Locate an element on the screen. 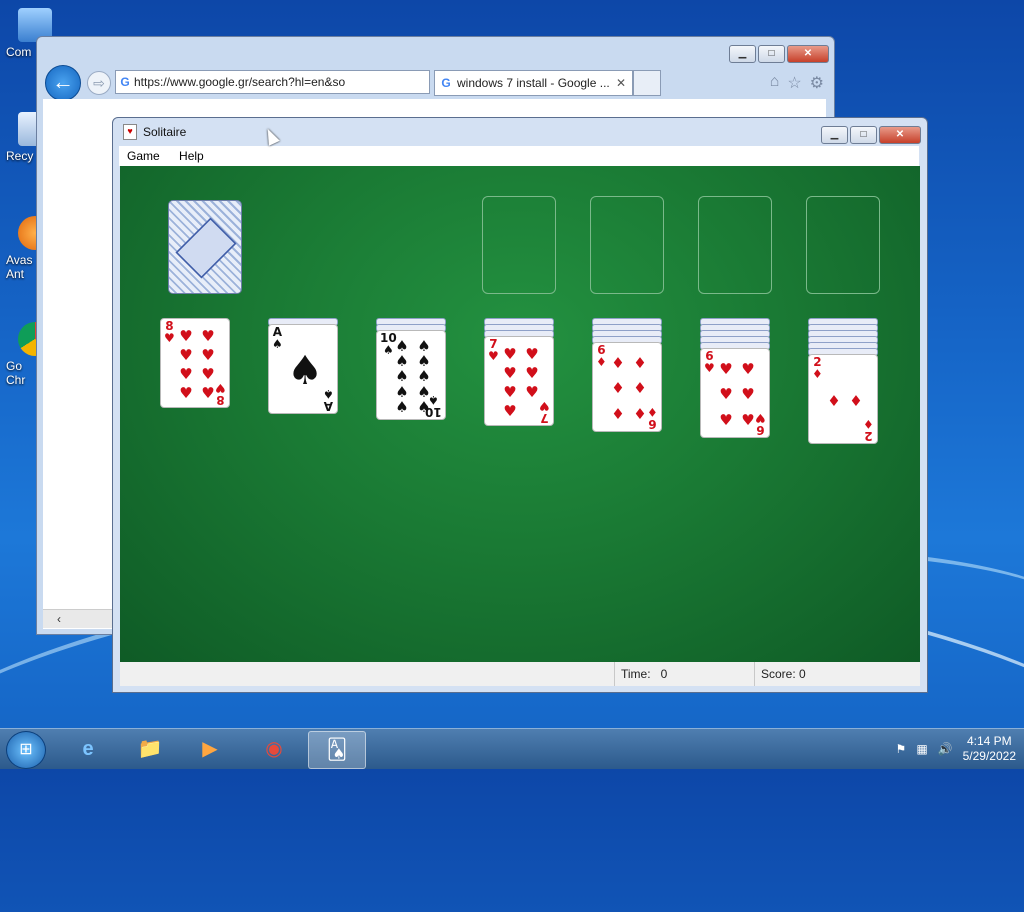  card-pips: ♦ ♦ is located at coordinates (845, 400).